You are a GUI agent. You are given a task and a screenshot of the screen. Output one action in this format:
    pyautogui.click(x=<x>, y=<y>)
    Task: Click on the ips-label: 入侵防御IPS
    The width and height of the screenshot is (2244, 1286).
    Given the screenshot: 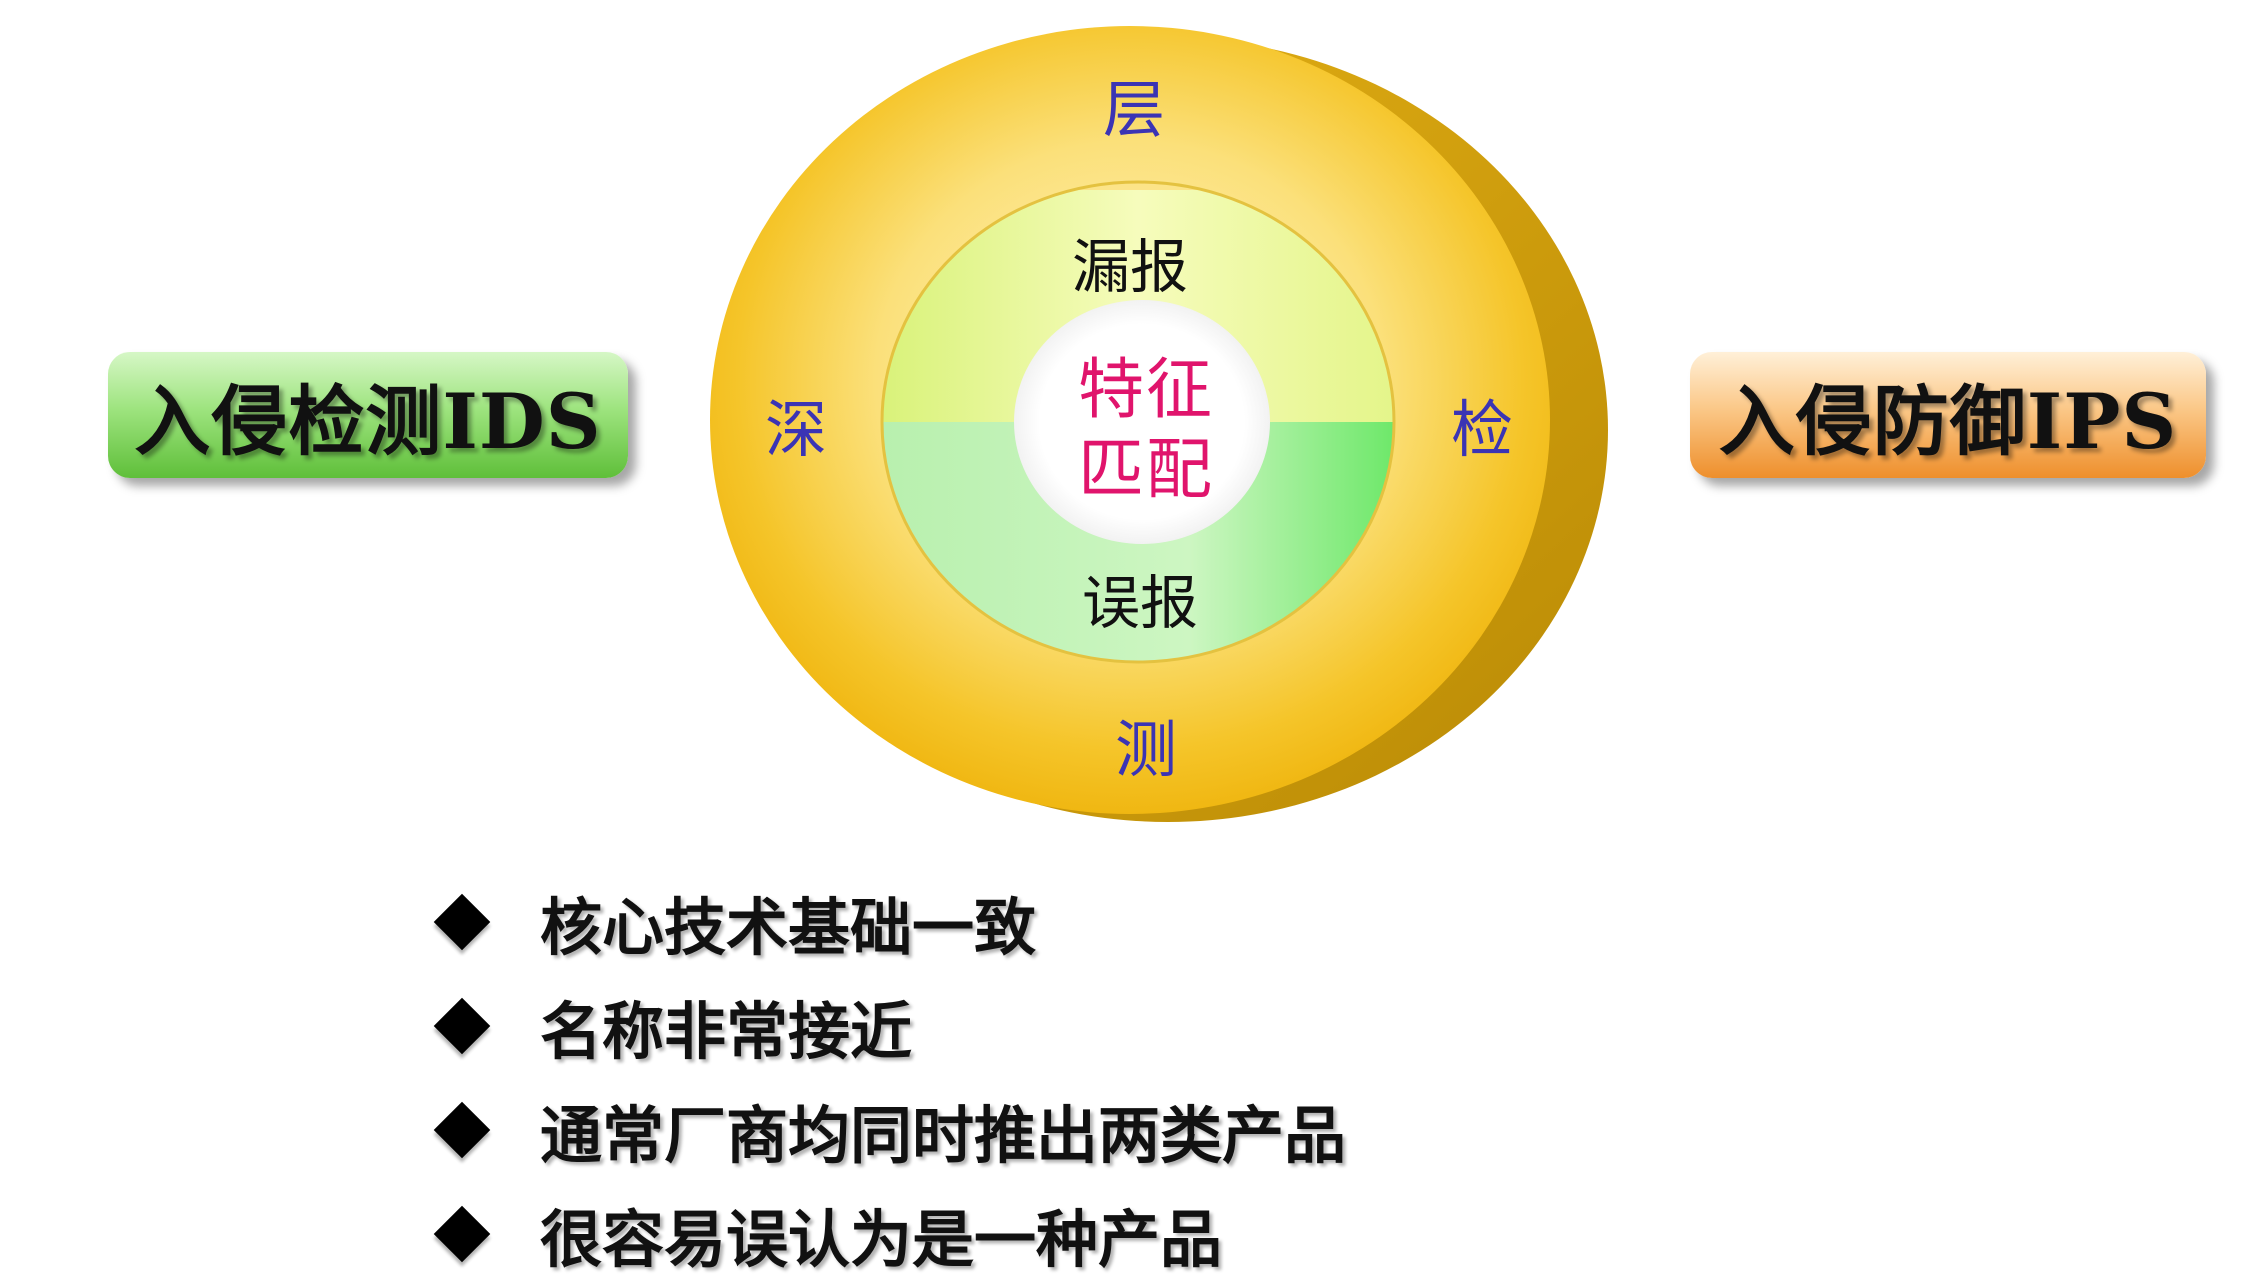 What is the action you would take?
    pyautogui.click(x=1948, y=421)
    